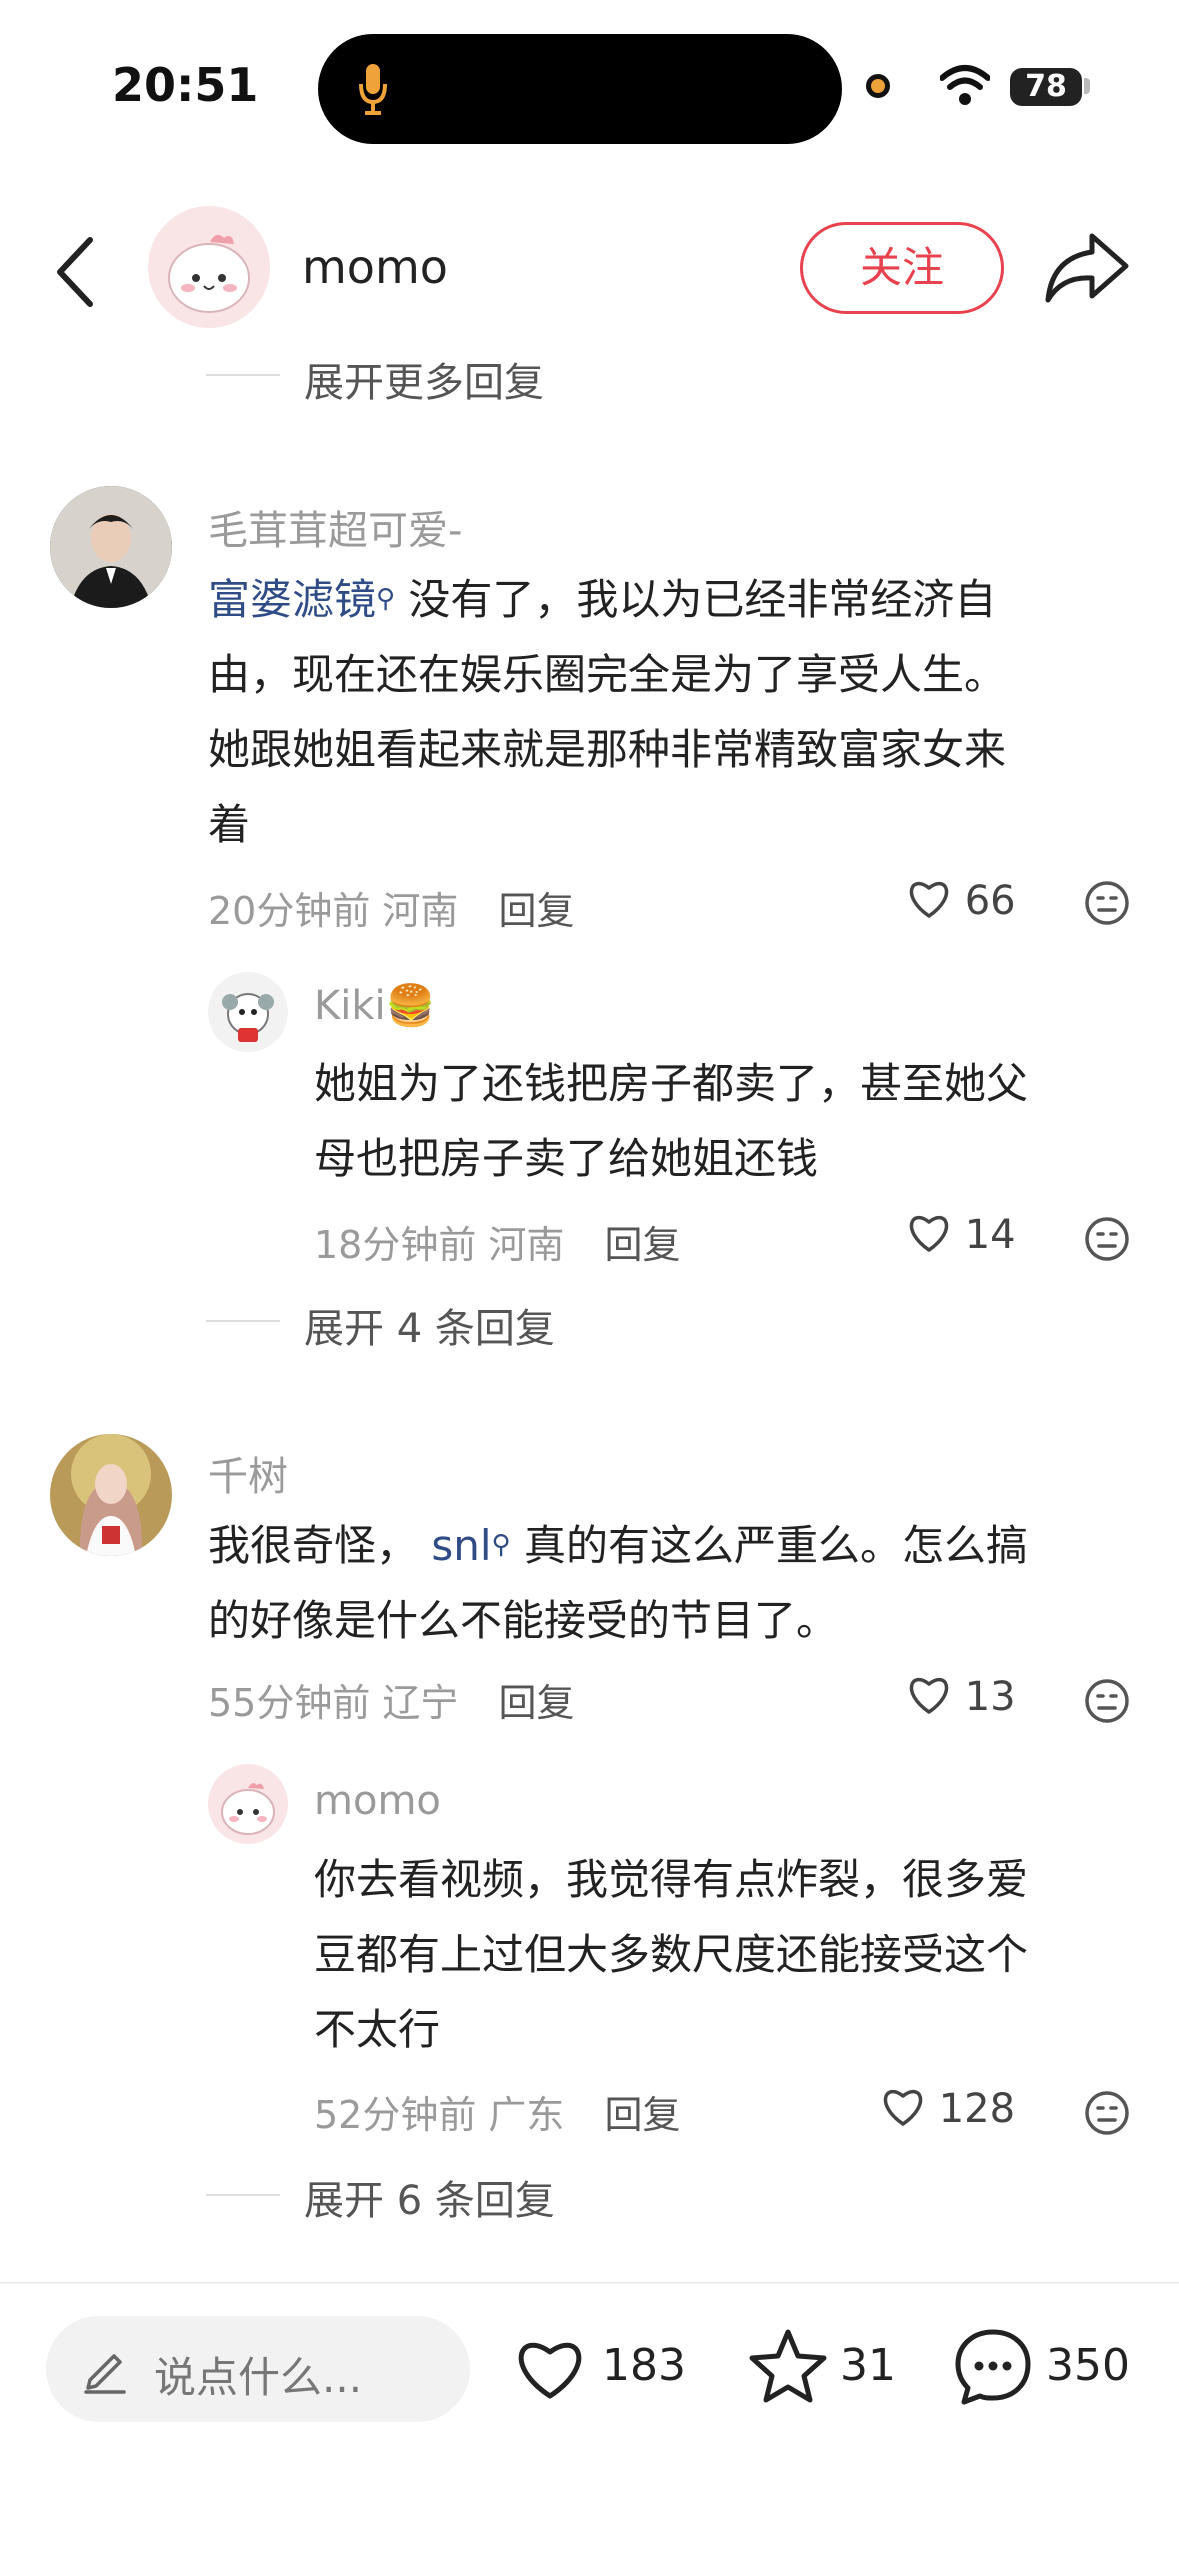  Describe the element at coordinates (439, 2115) in the screenshot. I see `comment-time: 52分钟前 广东` at that location.